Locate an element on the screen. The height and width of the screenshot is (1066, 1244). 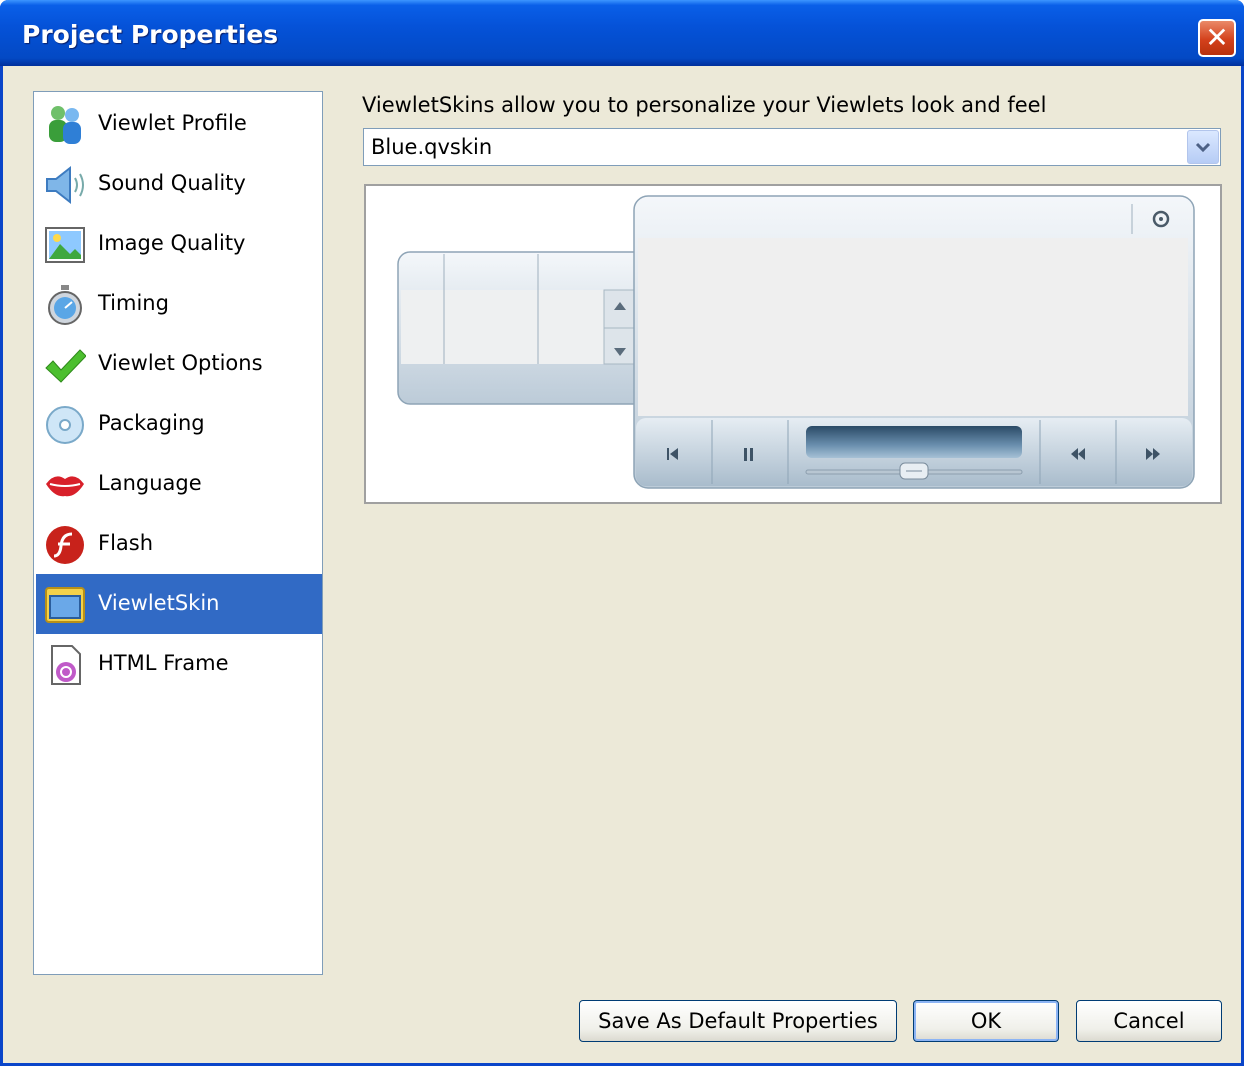
flash-icon is located at coordinates (65, 545).